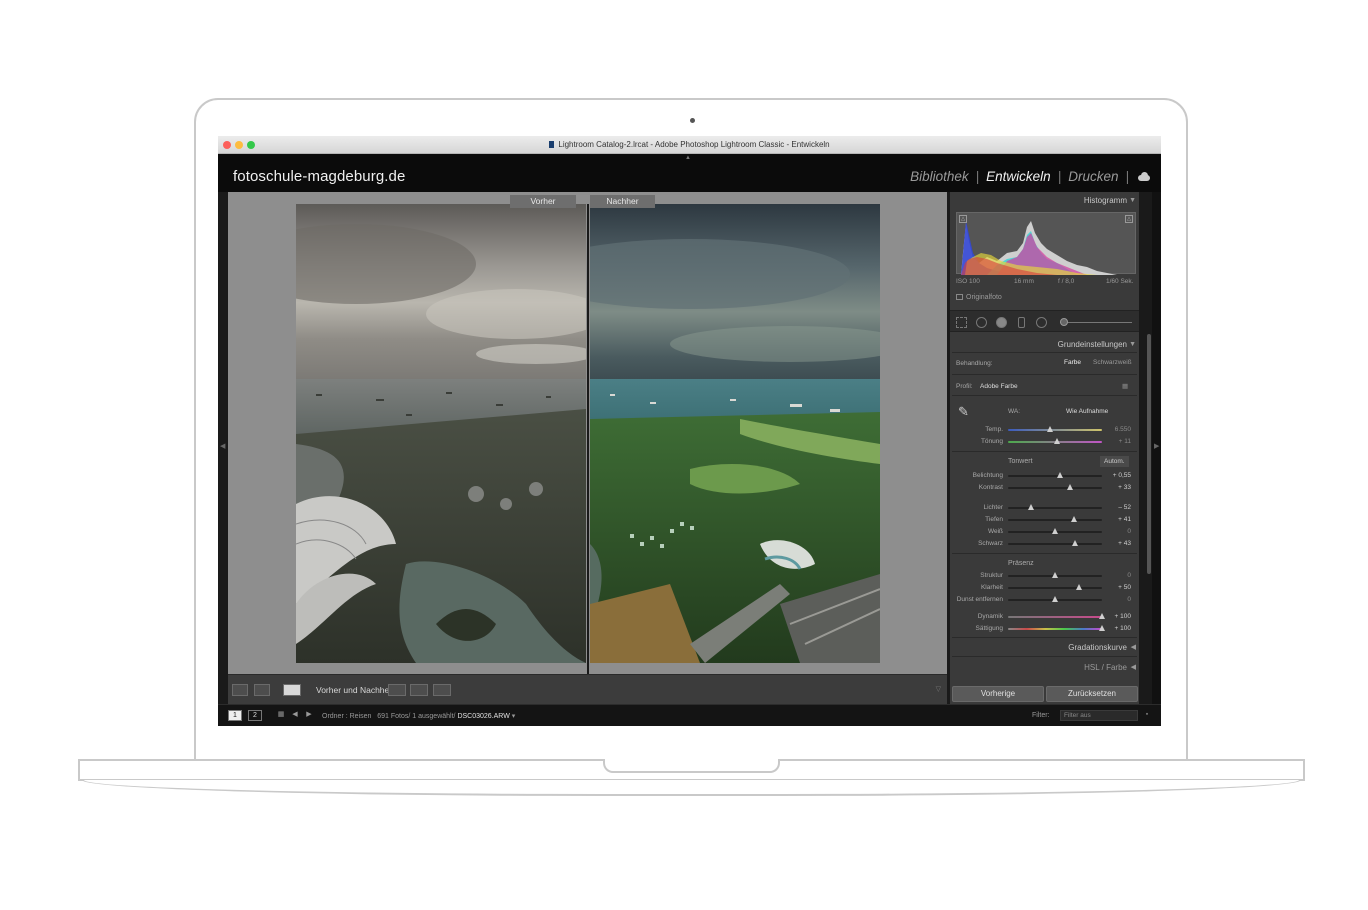  Describe the element at coordinates (979, 297) in the screenshot. I see `original-photo-checkbox: Originalfoto` at that location.